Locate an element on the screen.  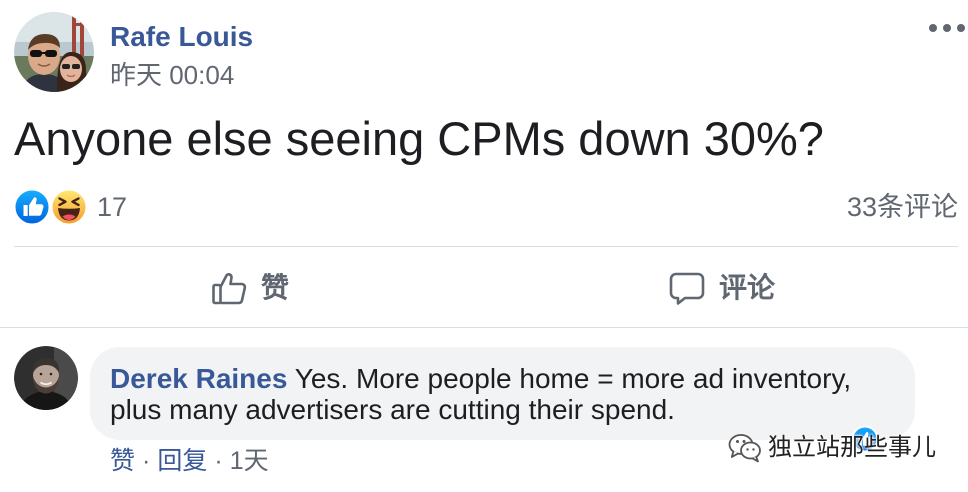
post-author-name: Rafe Louis is located at coordinates (181, 37).